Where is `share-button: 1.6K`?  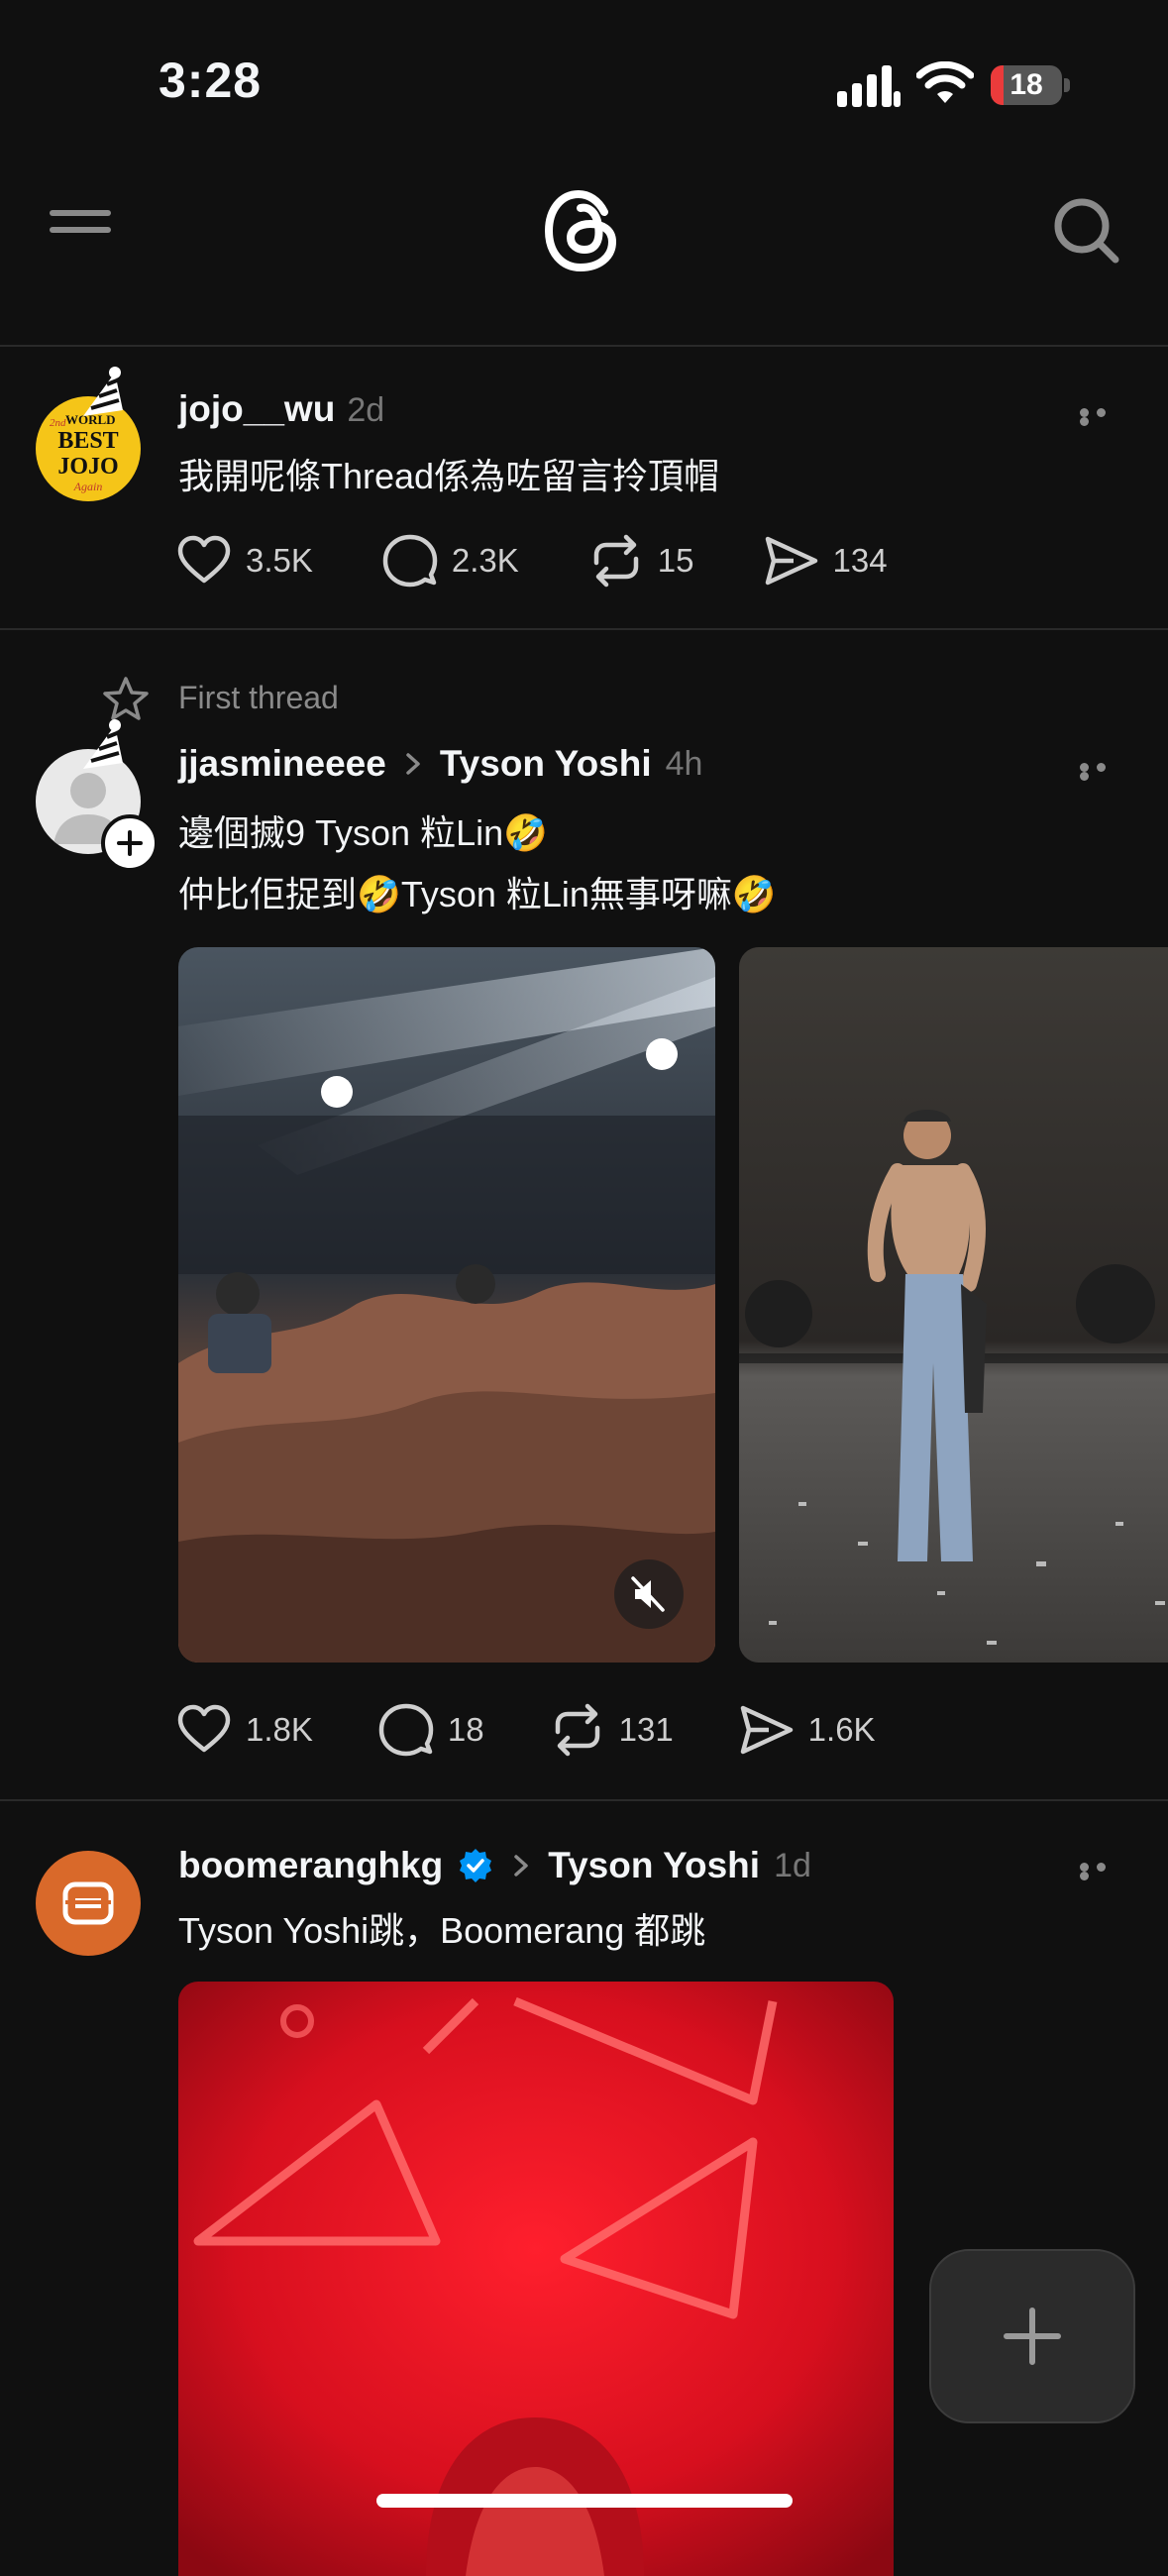
share-button: 1.6K is located at coordinates (807, 1730).